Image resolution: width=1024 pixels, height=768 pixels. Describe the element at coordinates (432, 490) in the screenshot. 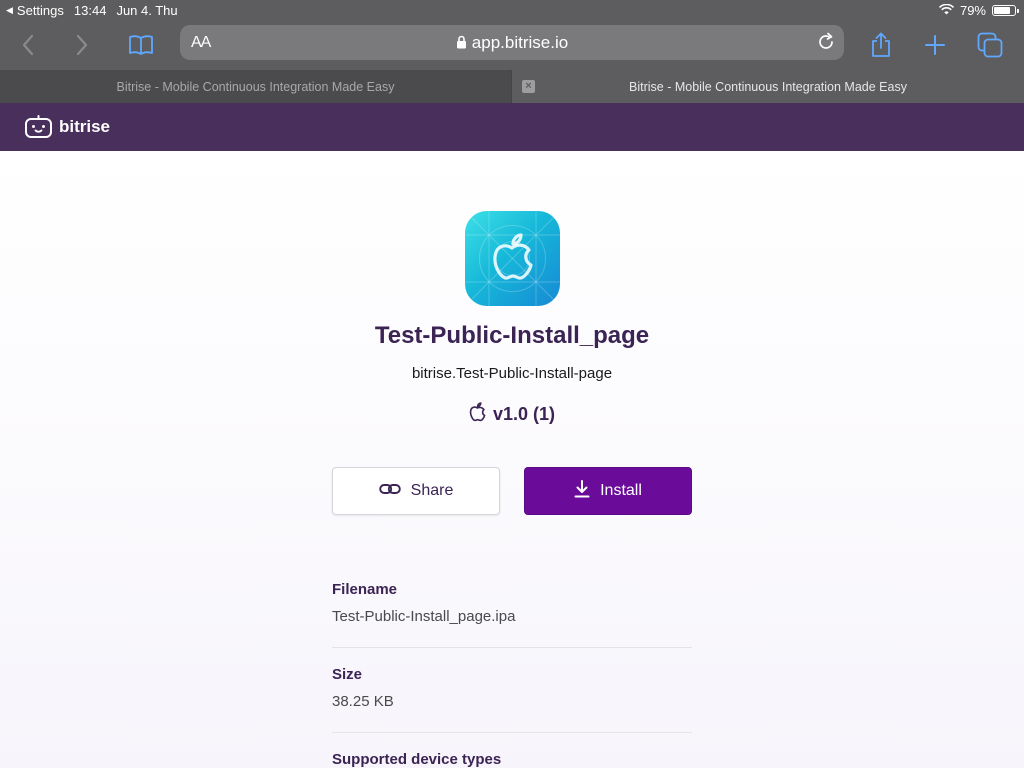

I see `share-label: Share` at that location.